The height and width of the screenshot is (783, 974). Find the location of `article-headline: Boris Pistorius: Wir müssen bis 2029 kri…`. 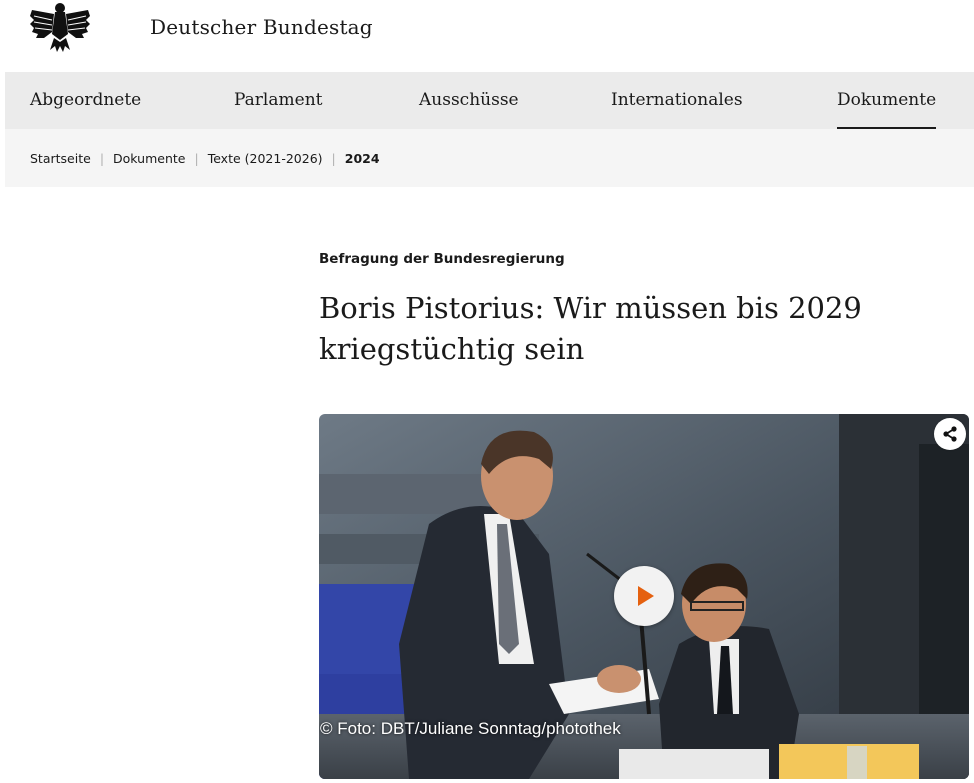

article-headline: Boris Pistorius: Wir müssen bis 2029 kri… is located at coordinates (590, 328).